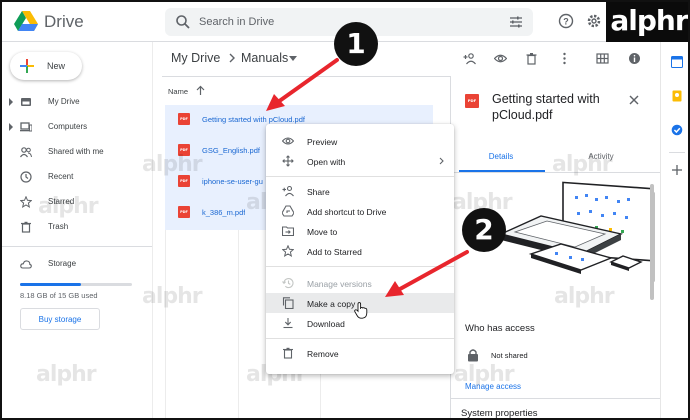  Describe the element at coordinates (677, 96) in the screenshot. I see `keep-icon` at that location.